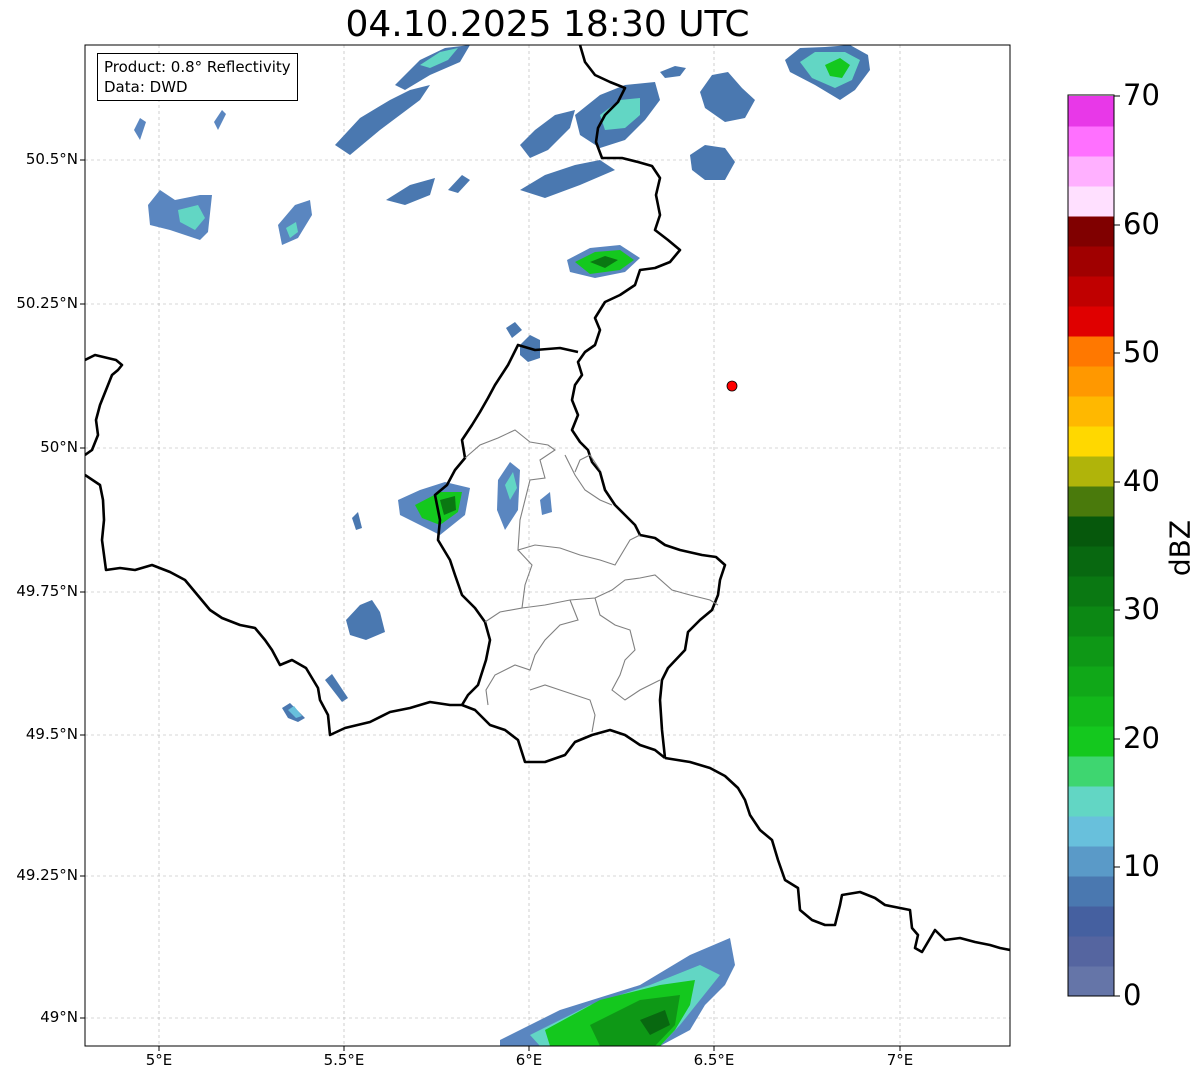 Image resolution: width=1202 pixels, height=1081 pixels. I want to click on lat-label: 49.75°N, so click(47, 591).